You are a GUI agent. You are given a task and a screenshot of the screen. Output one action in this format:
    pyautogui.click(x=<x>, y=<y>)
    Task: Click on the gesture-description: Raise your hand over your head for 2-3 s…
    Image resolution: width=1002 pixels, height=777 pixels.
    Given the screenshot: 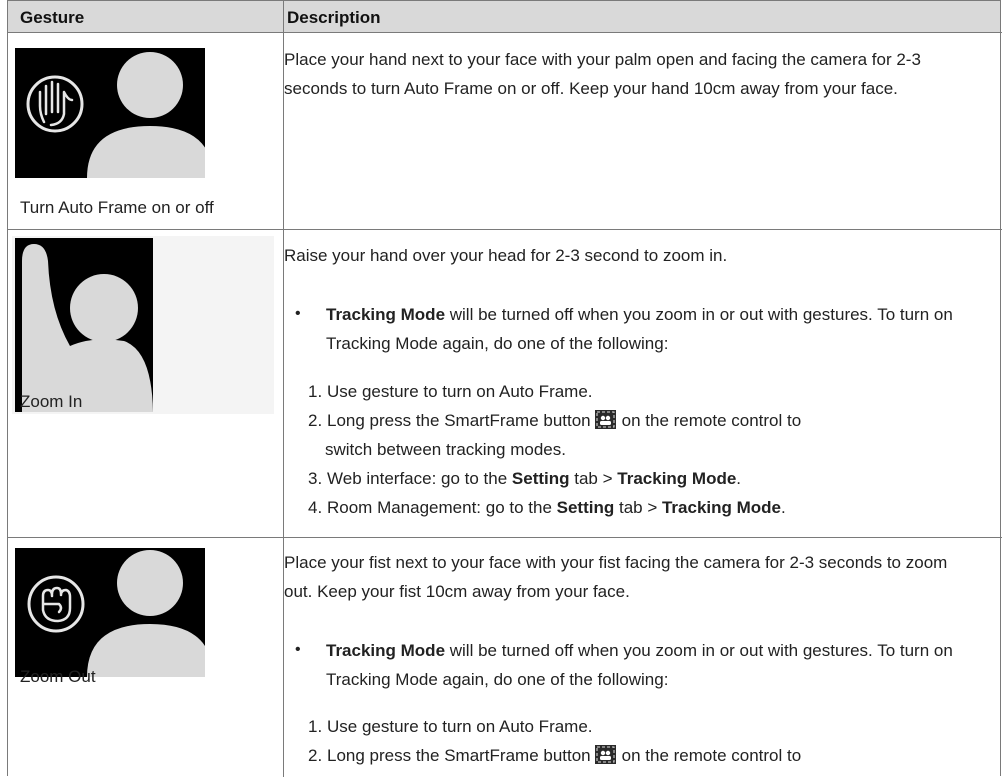 What is the action you would take?
    pyautogui.click(x=506, y=255)
    